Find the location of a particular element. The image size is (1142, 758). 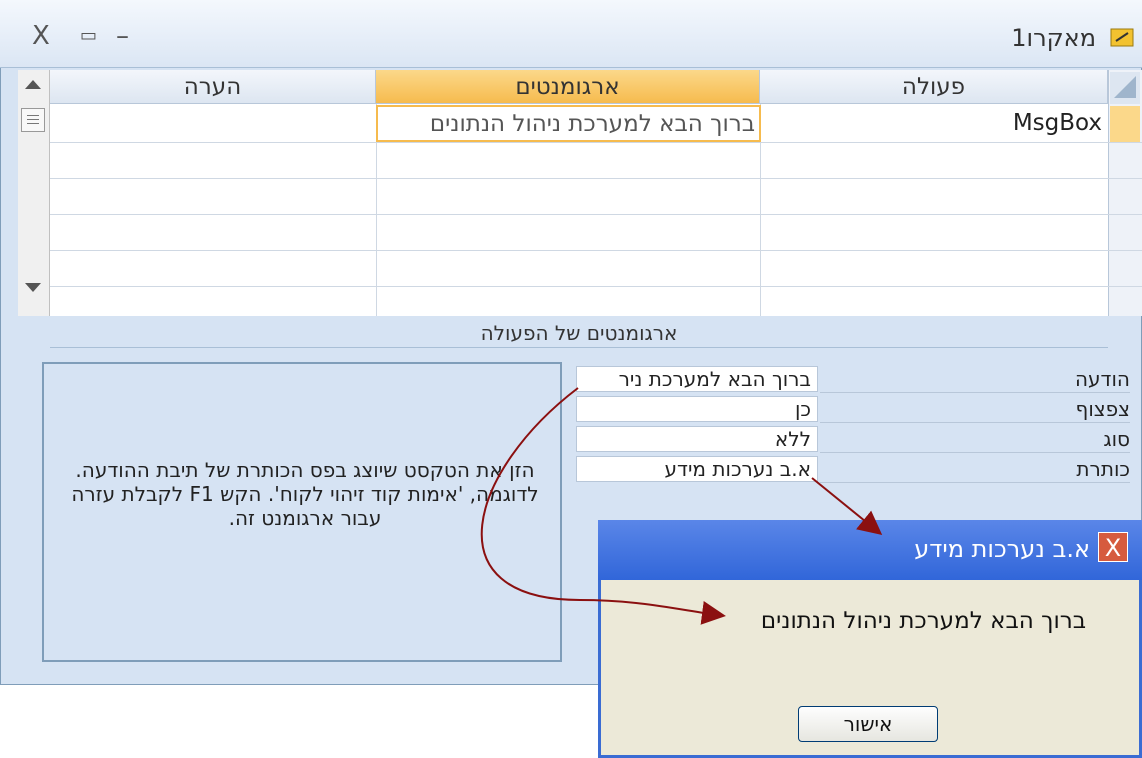

arrow-title-to-dialog is located at coordinates (847, 506).